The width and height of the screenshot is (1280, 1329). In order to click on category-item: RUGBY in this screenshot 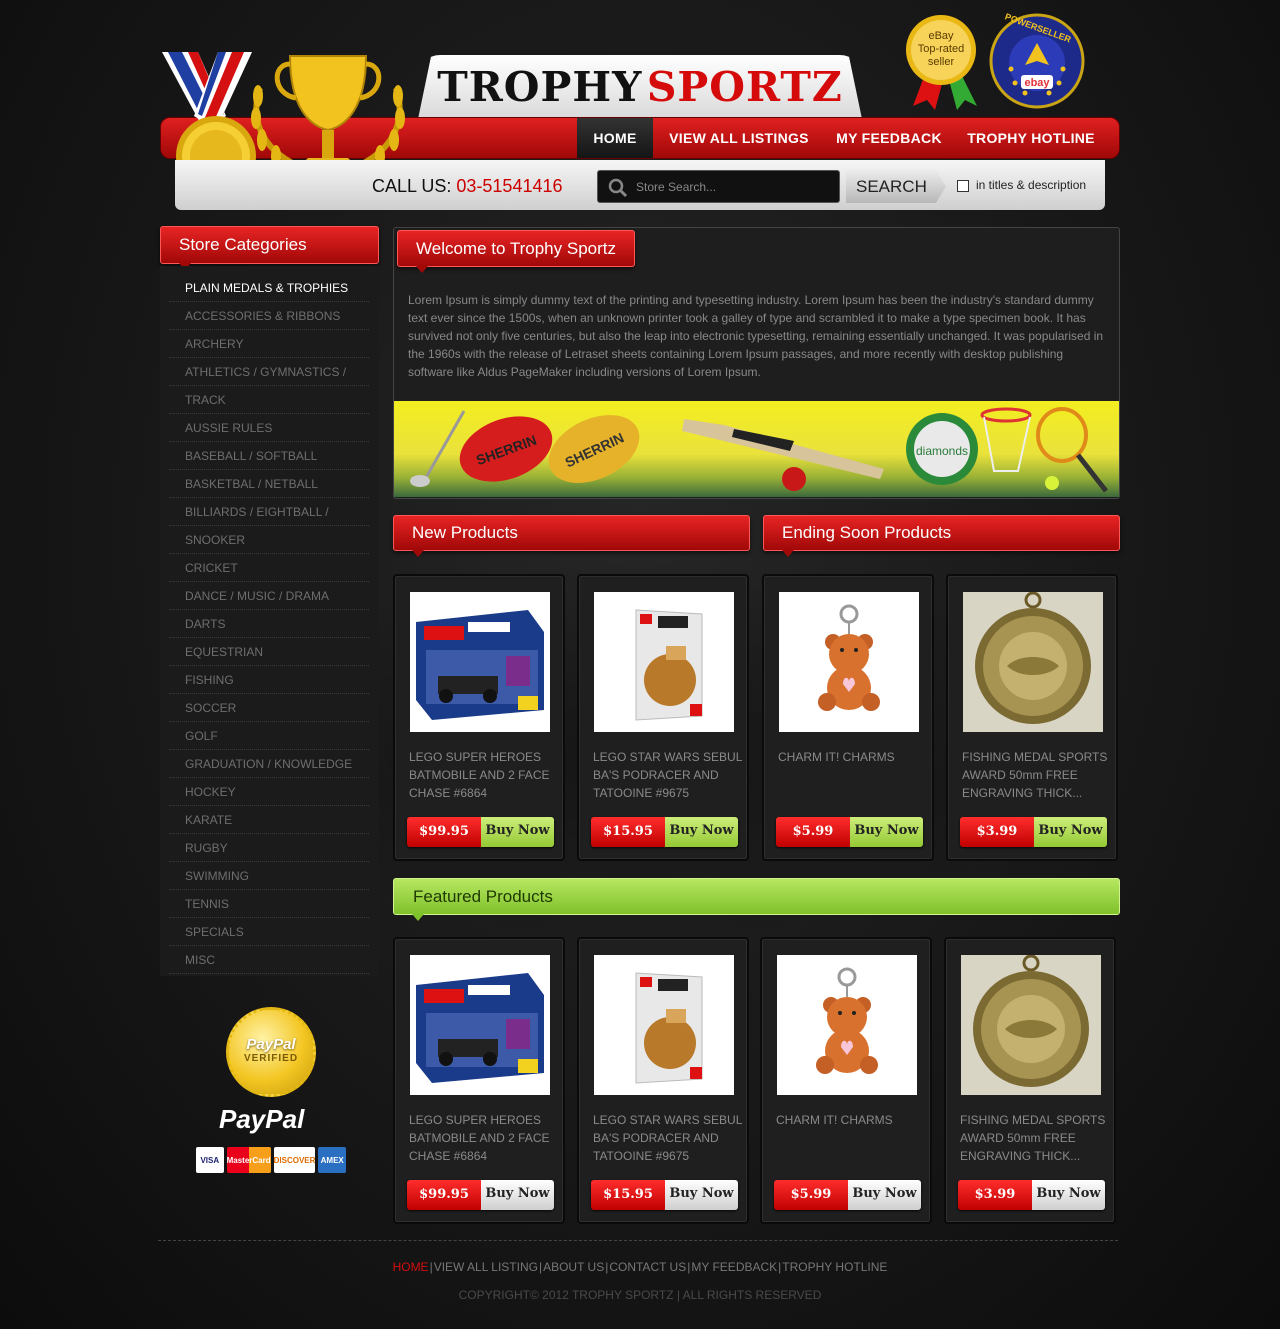, I will do `click(269, 848)`.